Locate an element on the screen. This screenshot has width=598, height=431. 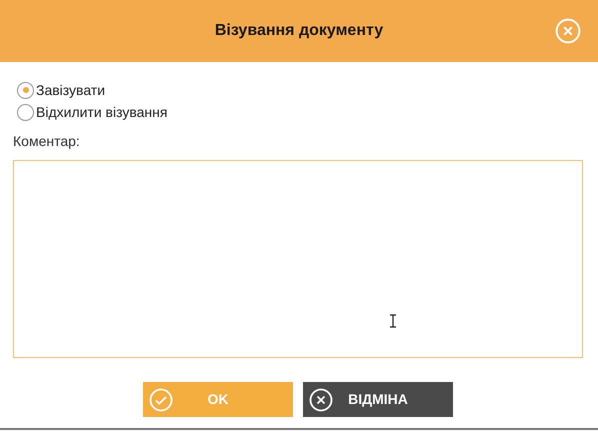
close-icon is located at coordinates (568, 31).